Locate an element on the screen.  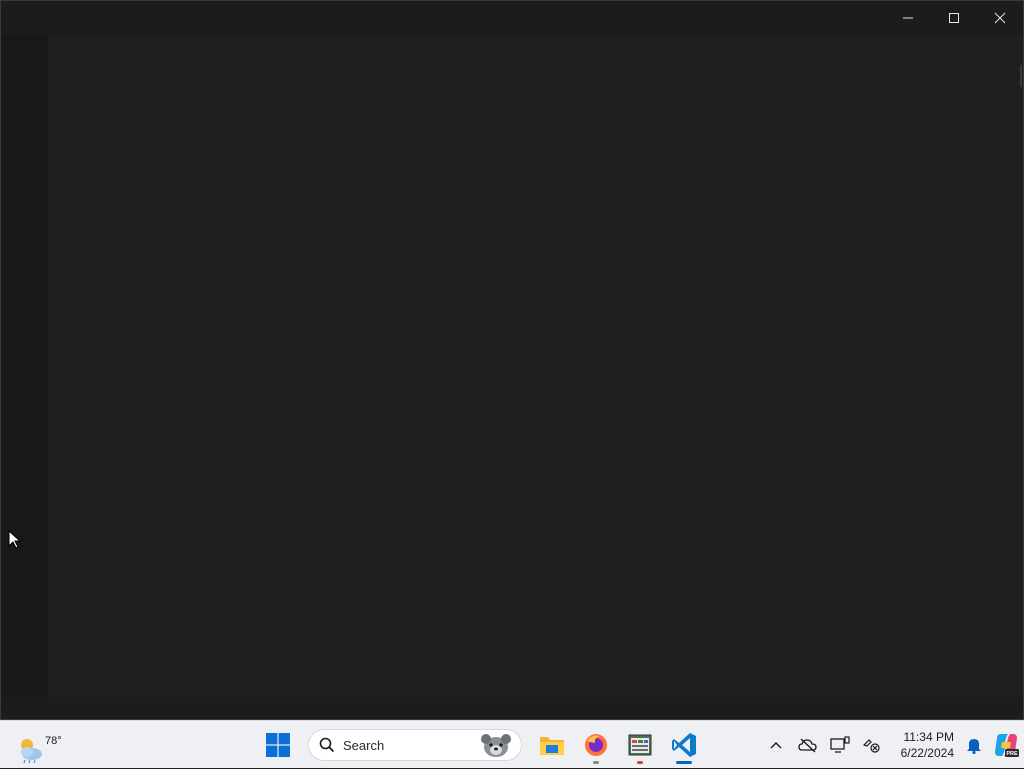
running-indicator-active is located at coordinates (684, 762).